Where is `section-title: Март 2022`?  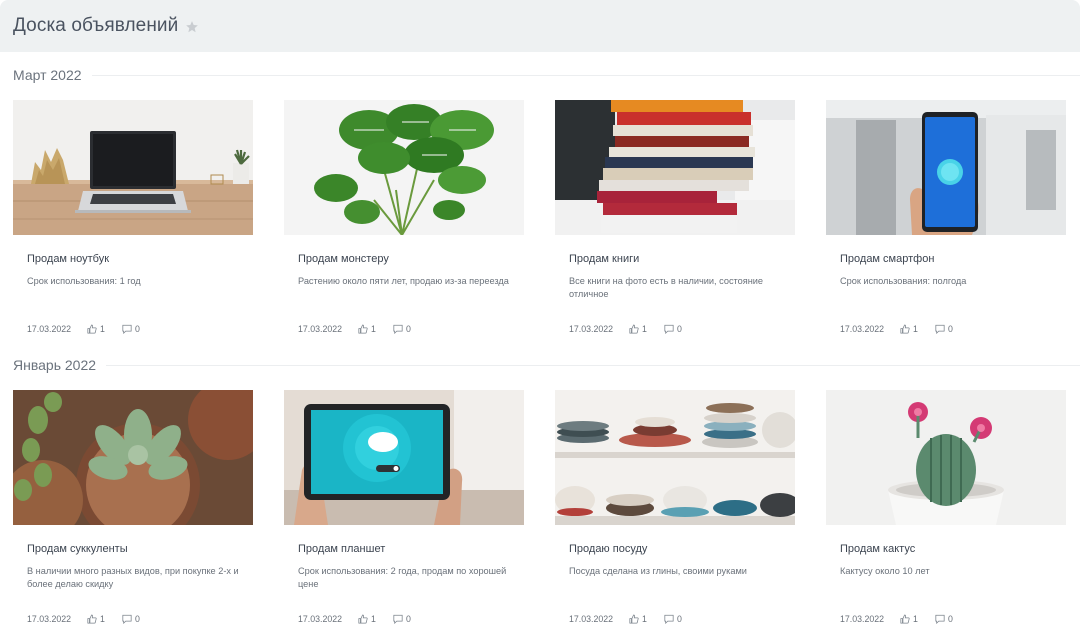
section-title: Март 2022 is located at coordinates (47, 75).